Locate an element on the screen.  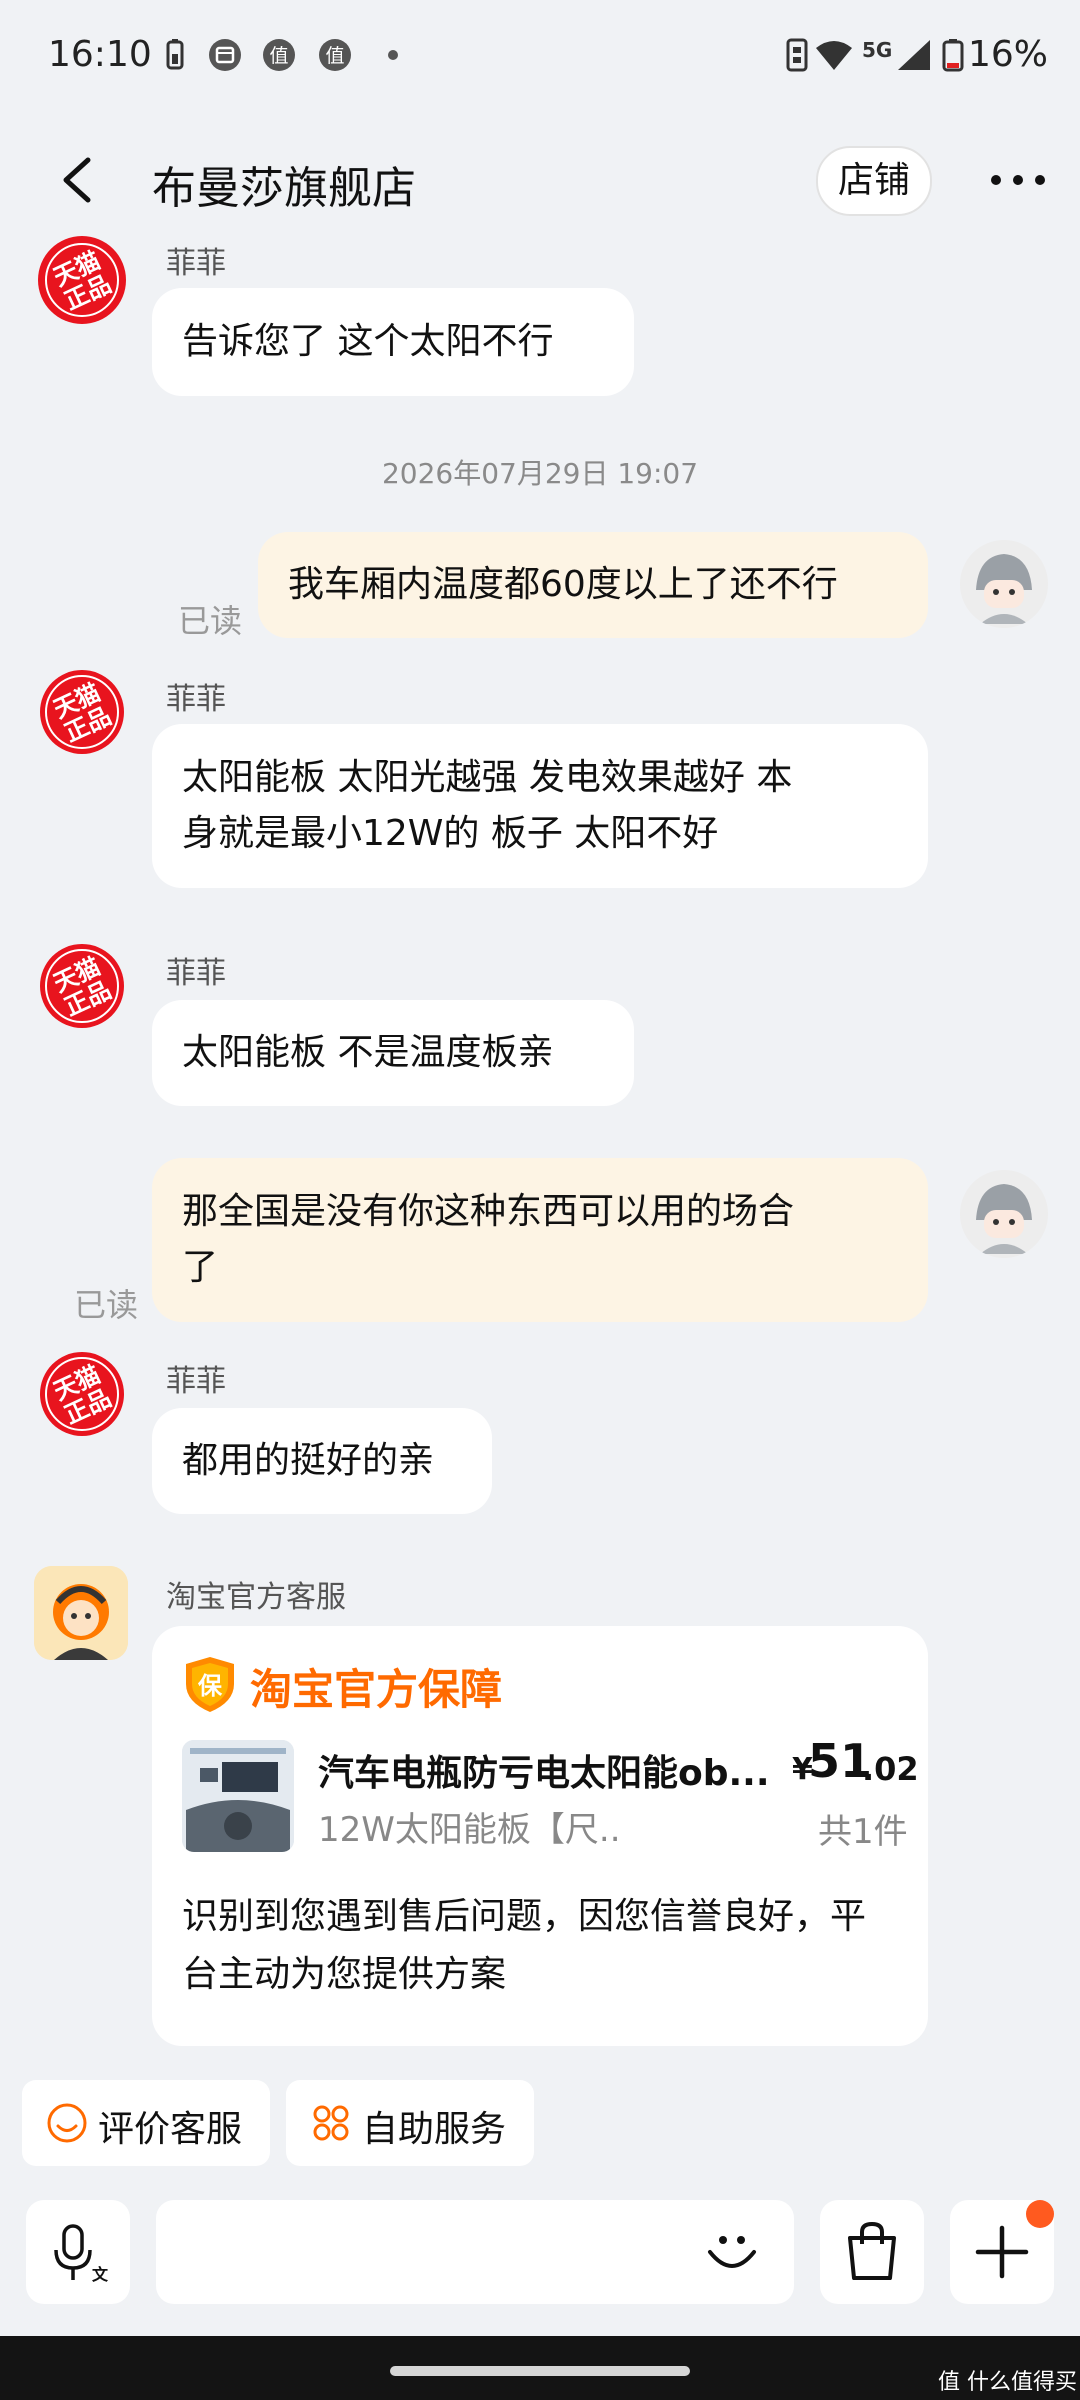
product-thumbnail is located at coordinates (238, 1796).